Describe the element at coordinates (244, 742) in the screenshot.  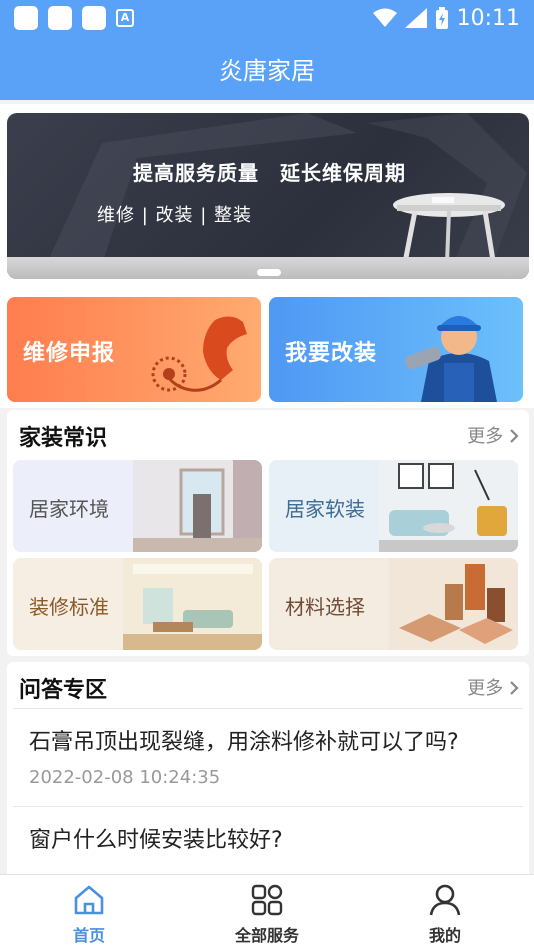
I see `qa-question: 石膏吊顶出现裂缝，用涂料修补就可以了吗?` at that location.